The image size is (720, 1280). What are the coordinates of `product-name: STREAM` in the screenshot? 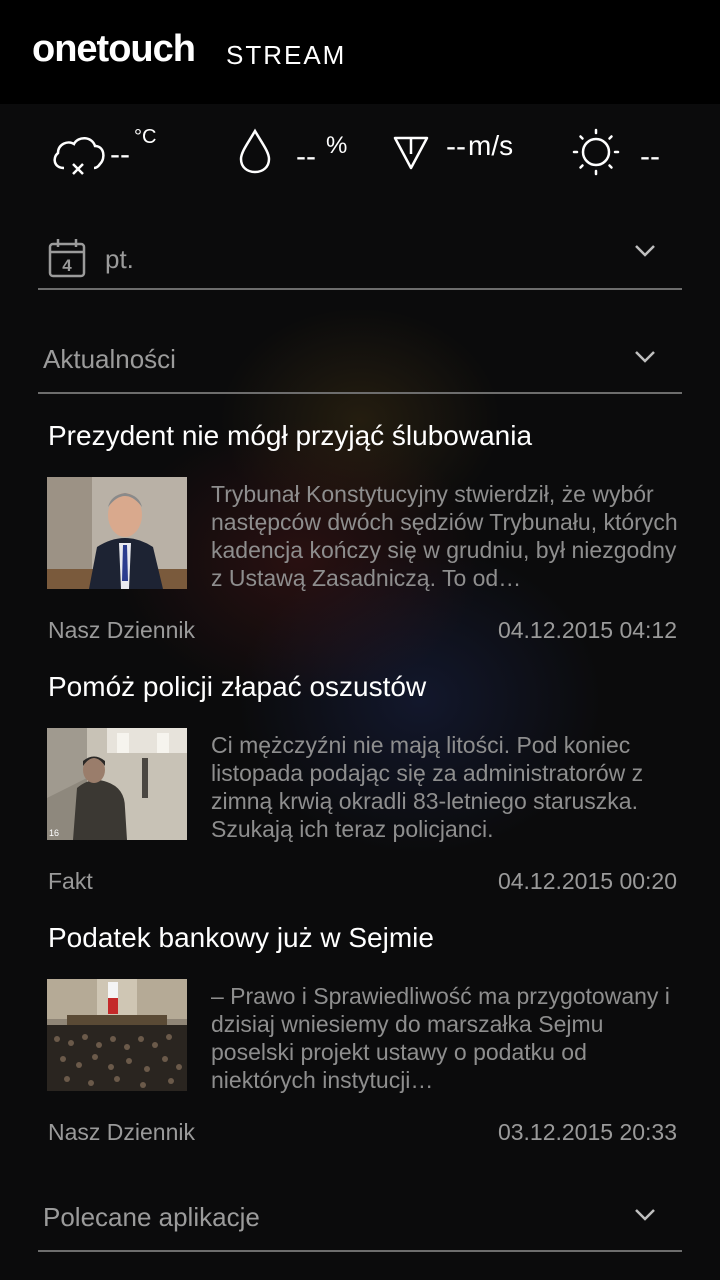 It's located at (286, 55).